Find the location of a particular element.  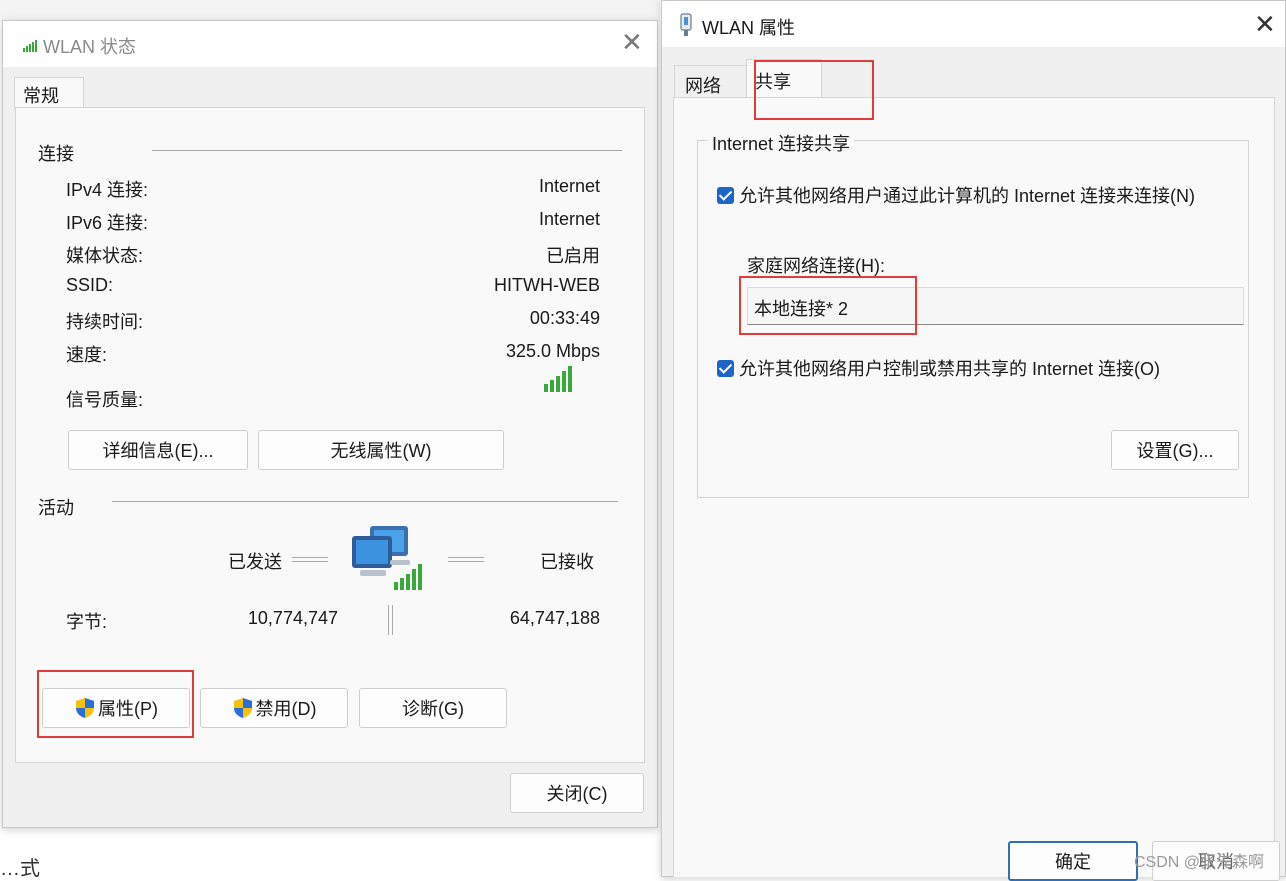

network-adapter-icon is located at coordinates (686, 27).